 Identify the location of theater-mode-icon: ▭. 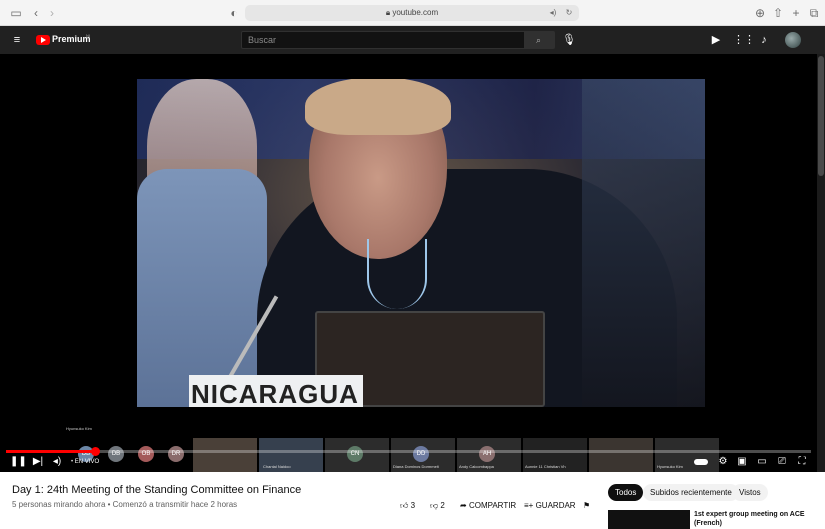
(762, 462).